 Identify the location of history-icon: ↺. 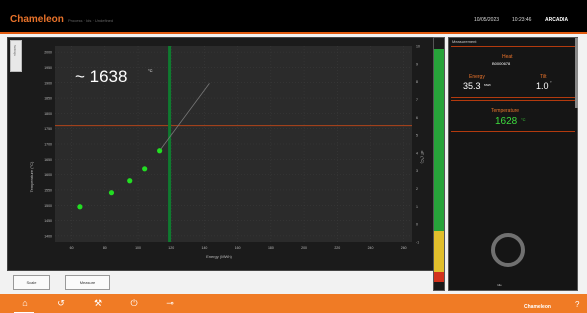
(61, 303).